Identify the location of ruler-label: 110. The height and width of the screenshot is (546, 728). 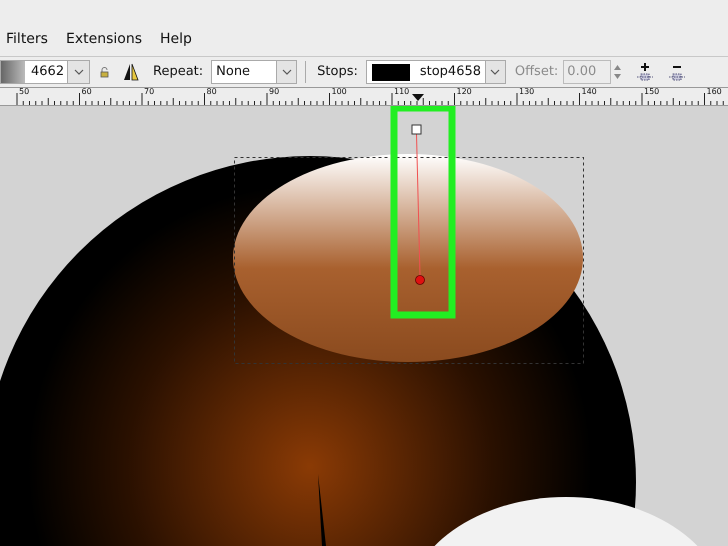
(402, 92).